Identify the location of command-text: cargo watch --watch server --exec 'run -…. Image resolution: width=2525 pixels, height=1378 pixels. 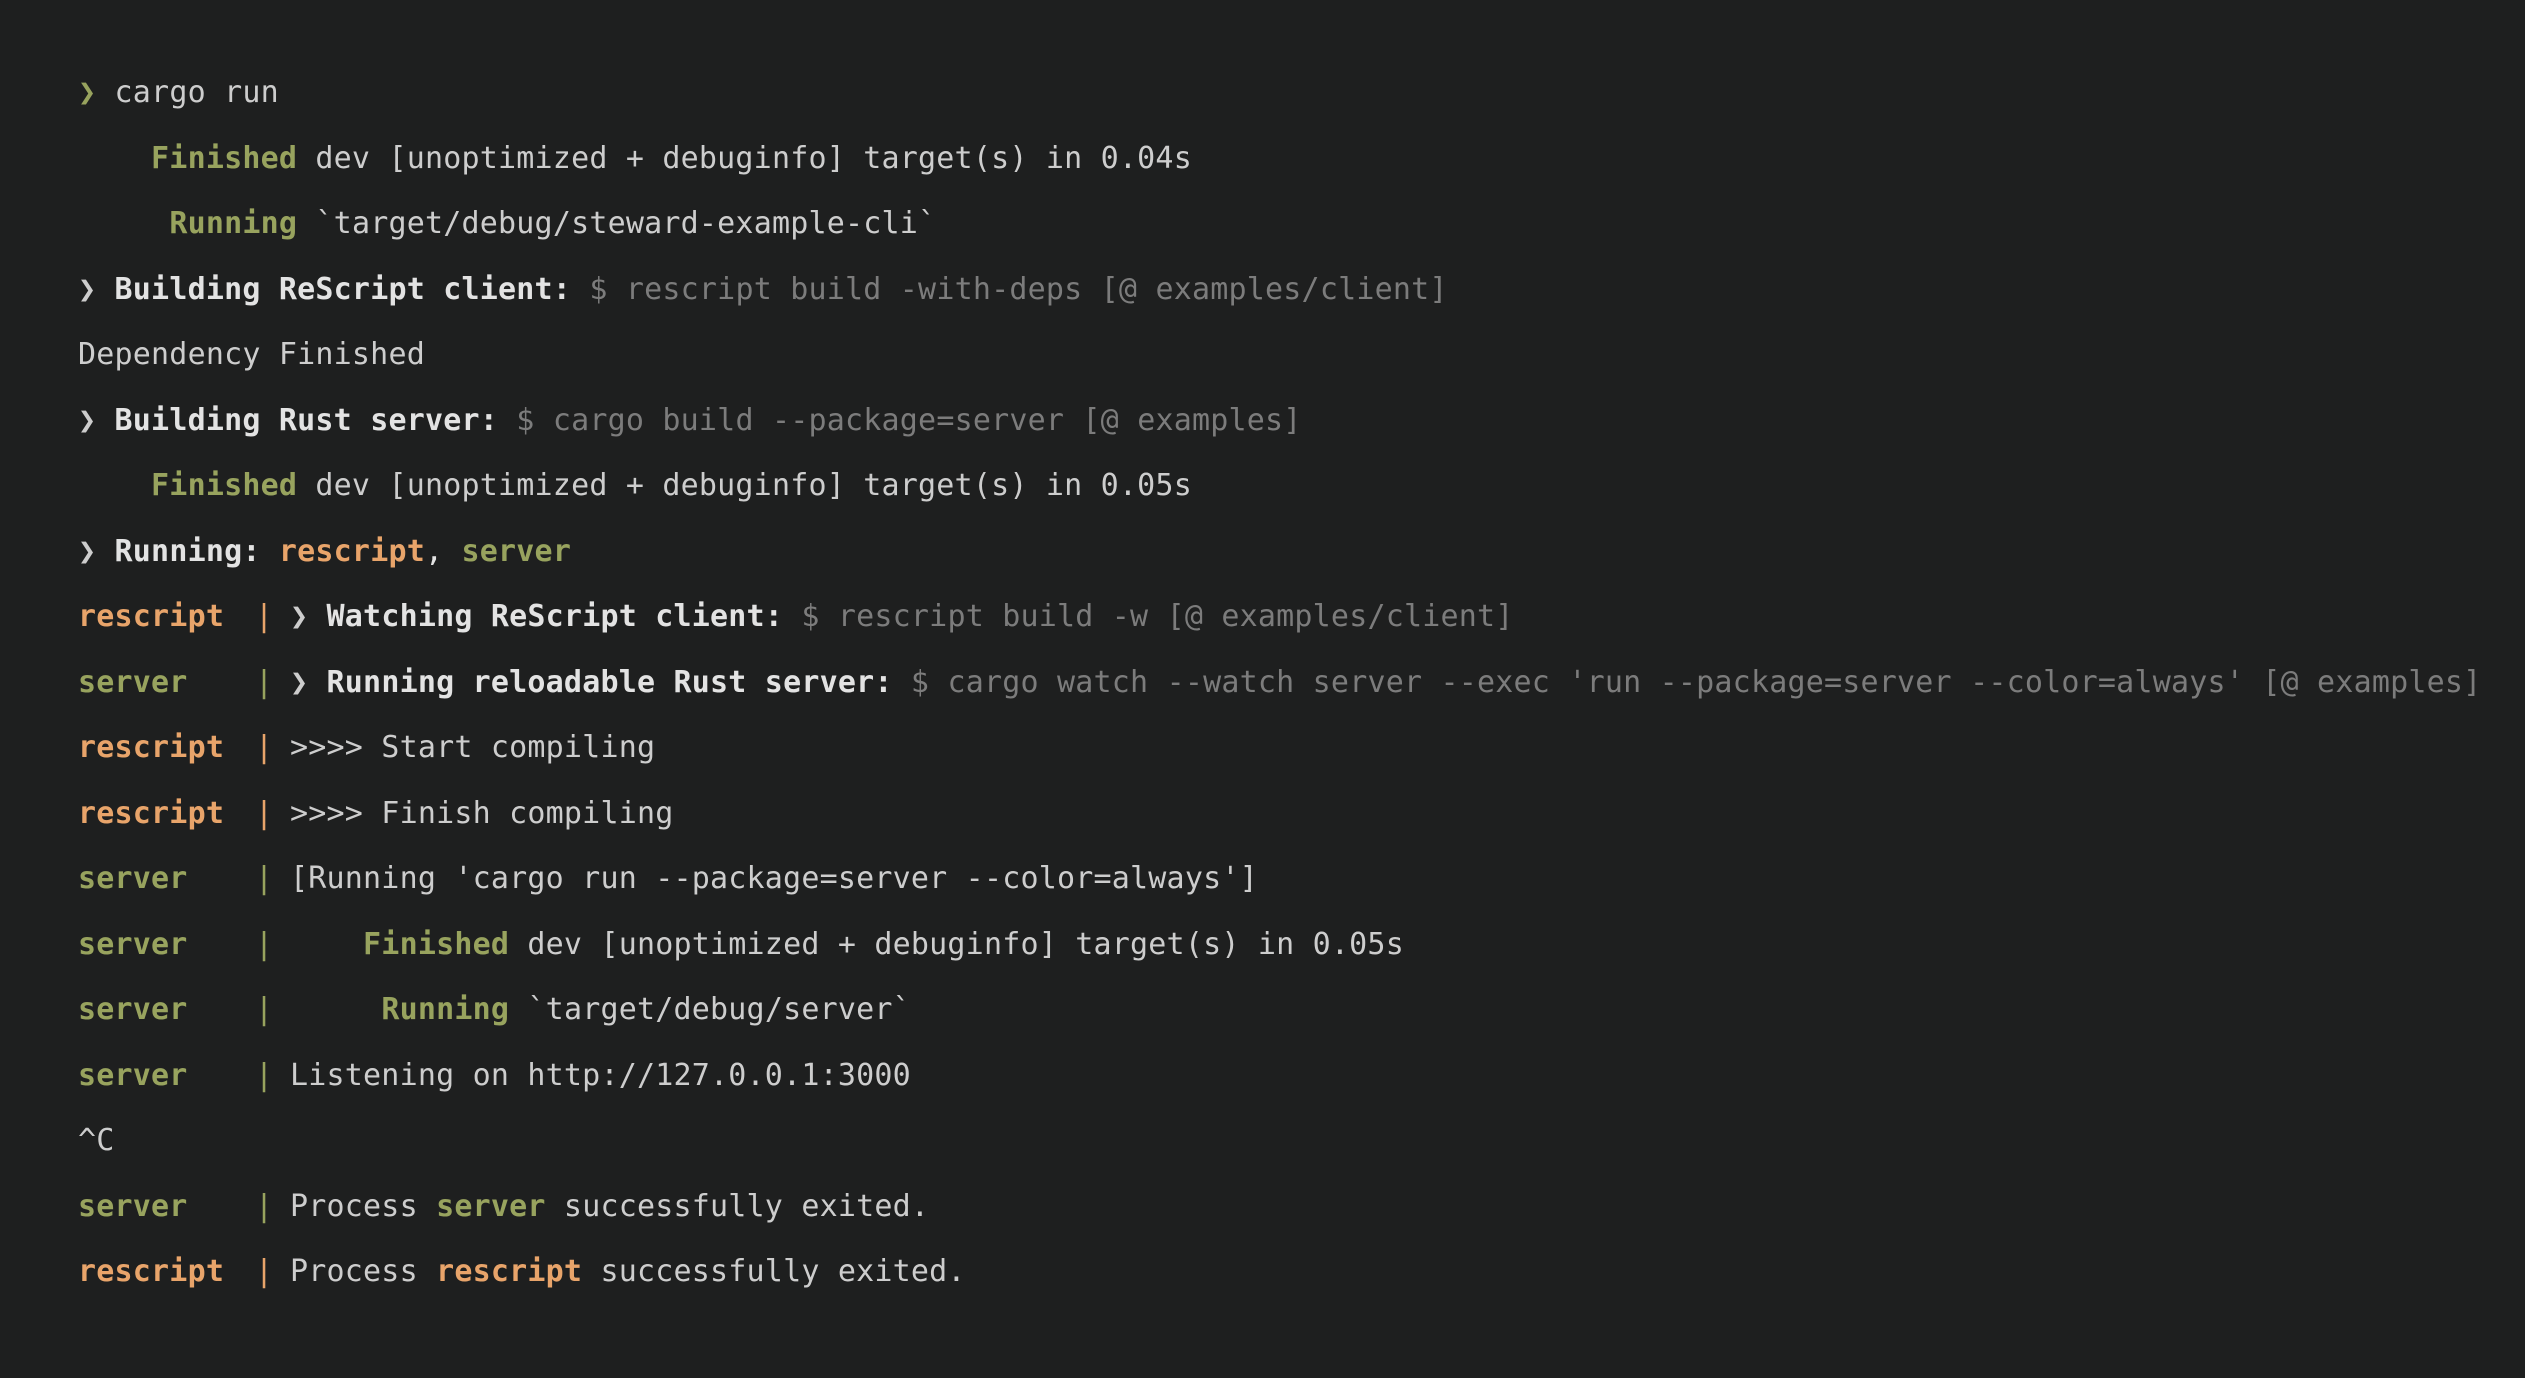
(1714, 682).